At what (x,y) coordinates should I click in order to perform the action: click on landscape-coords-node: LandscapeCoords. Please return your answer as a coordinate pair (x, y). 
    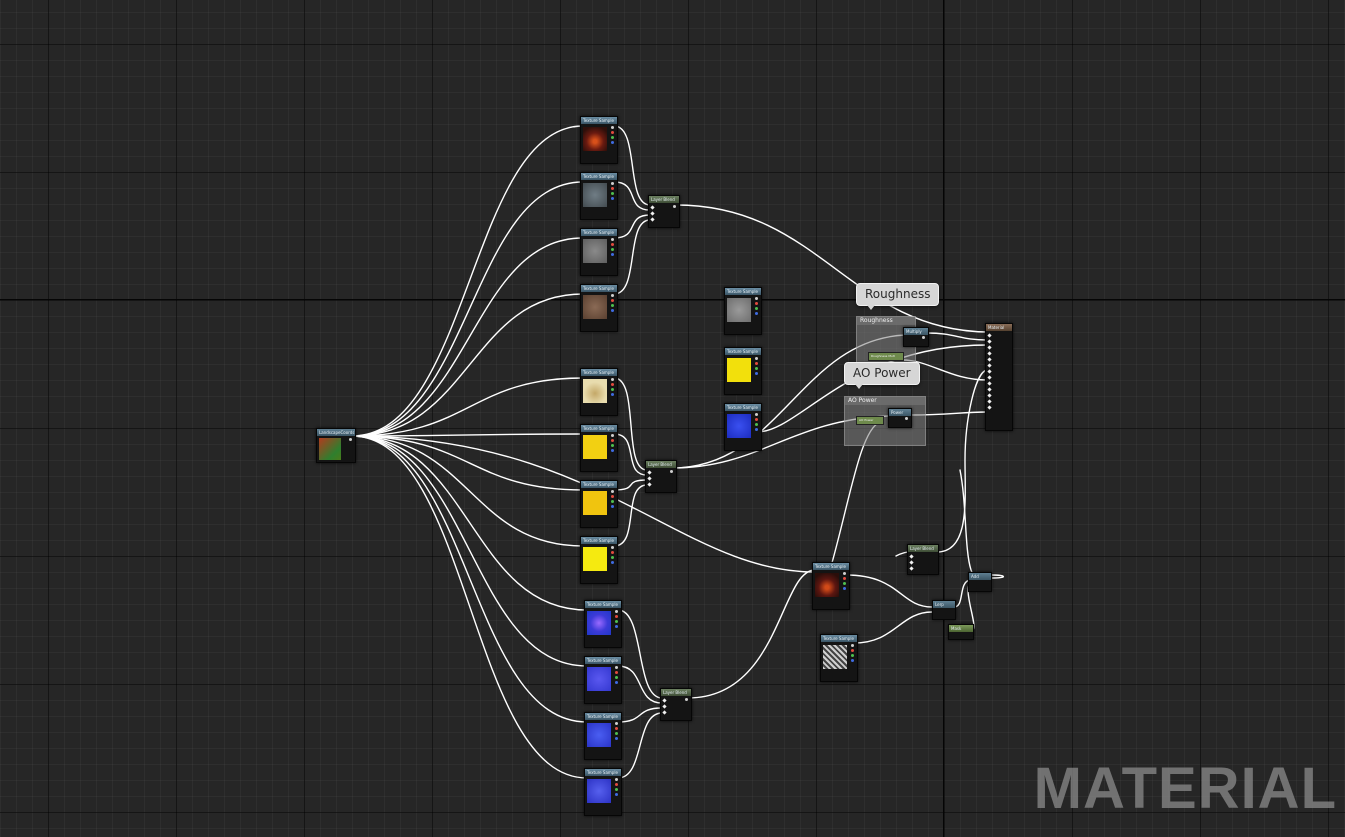
    Looking at the image, I should click on (336, 445).